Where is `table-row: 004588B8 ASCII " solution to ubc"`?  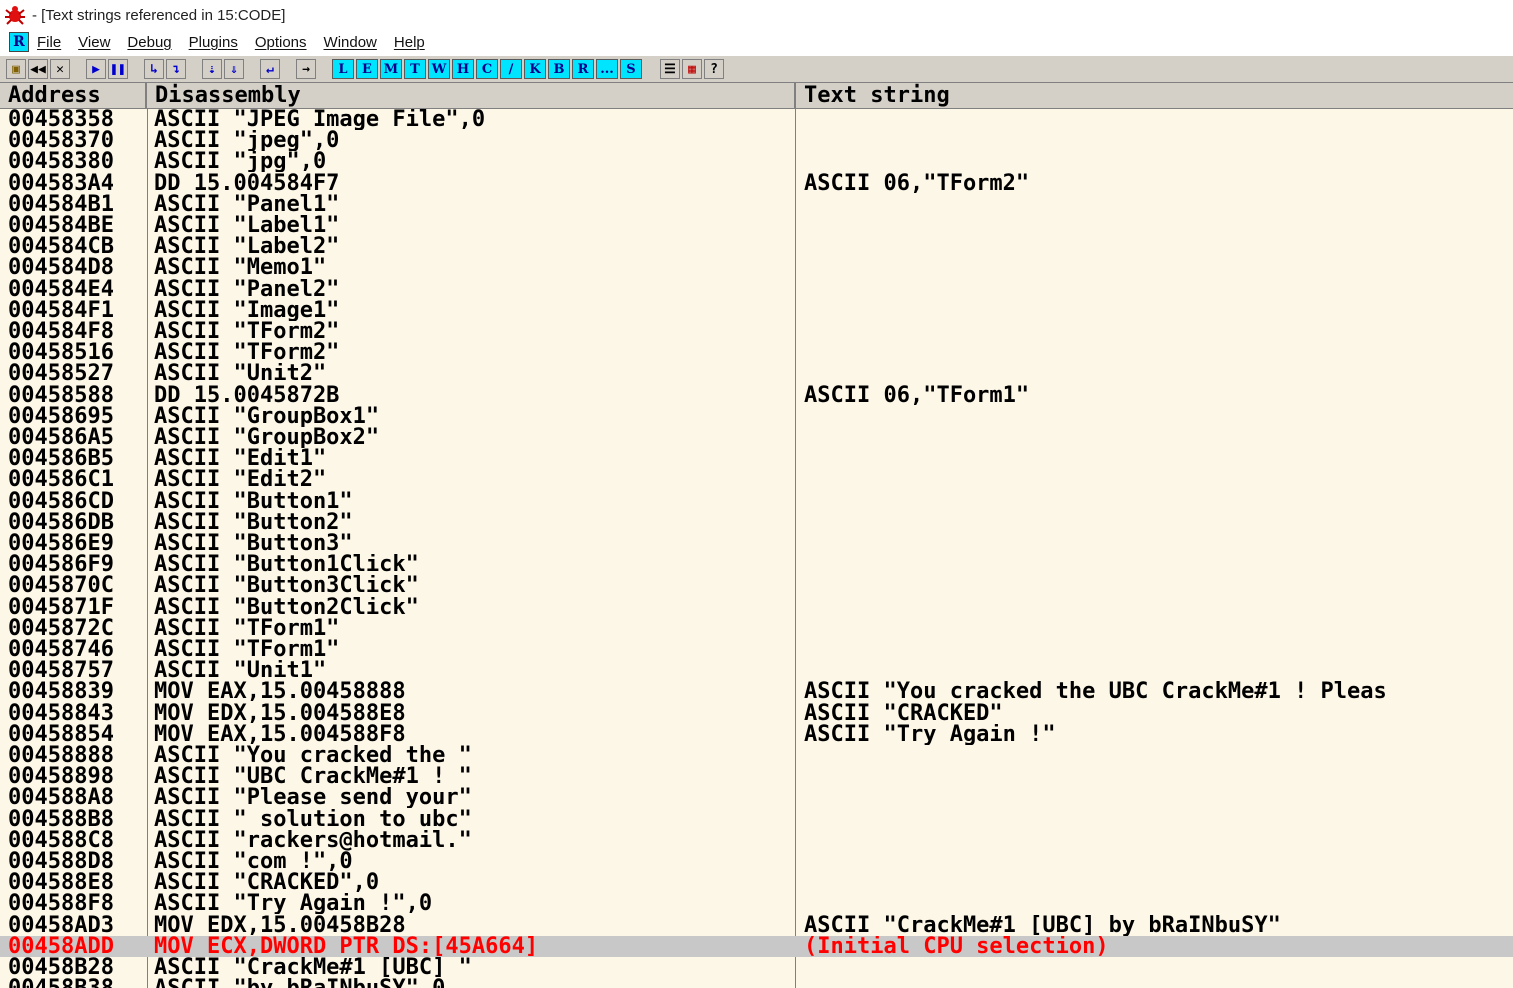
table-row: 004588B8 ASCII " solution to ubc" is located at coordinates (756, 819).